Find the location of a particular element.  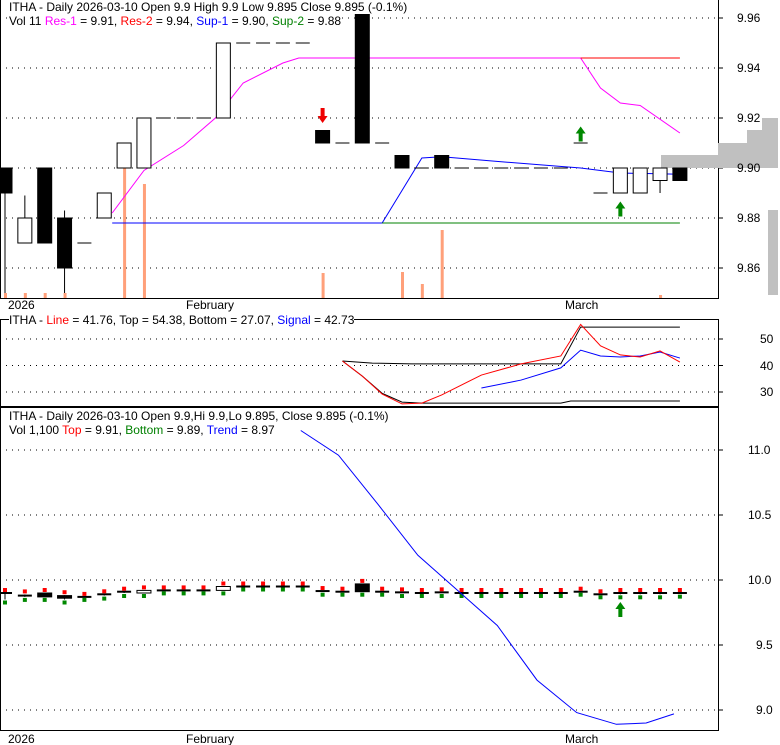

top-value: = 9.91, is located at coordinates (103, 430).